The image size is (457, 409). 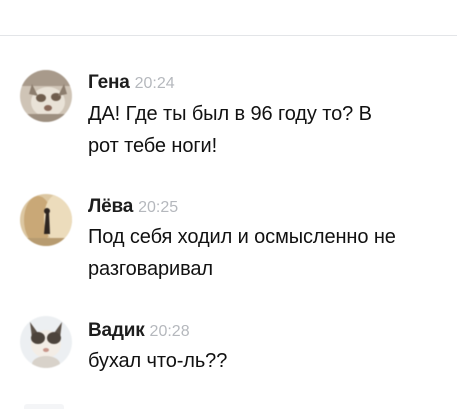 I want to click on person-avatar-icon, so click(x=46, y=220).